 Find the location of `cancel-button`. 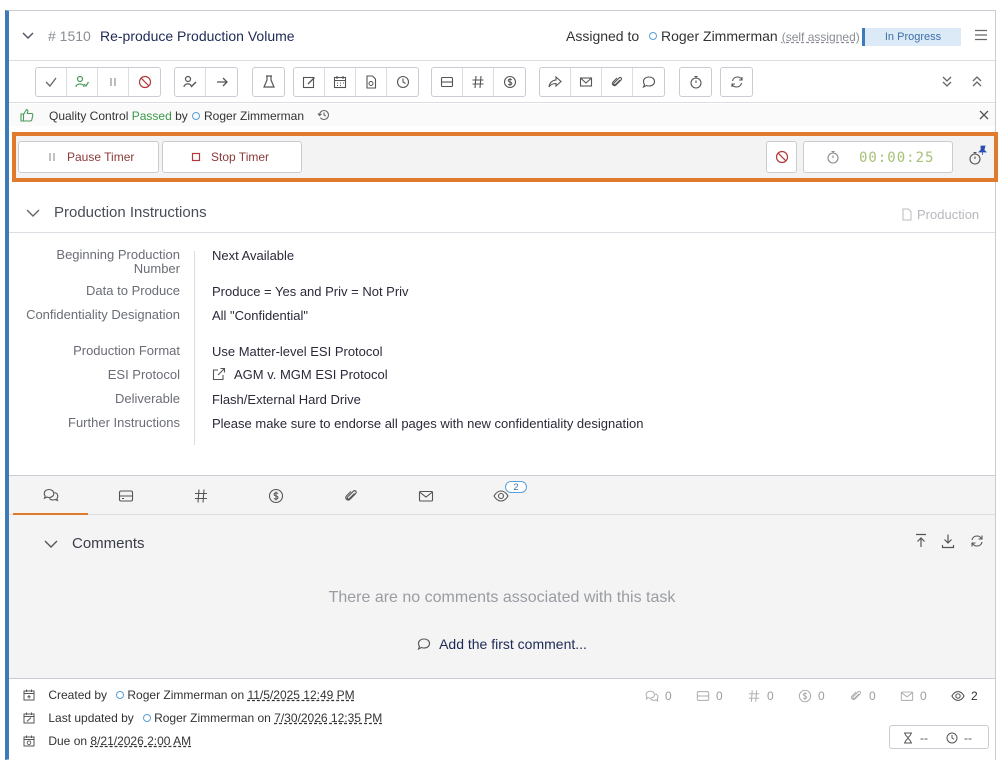

cancel-button is located at coordinates (144, 82).